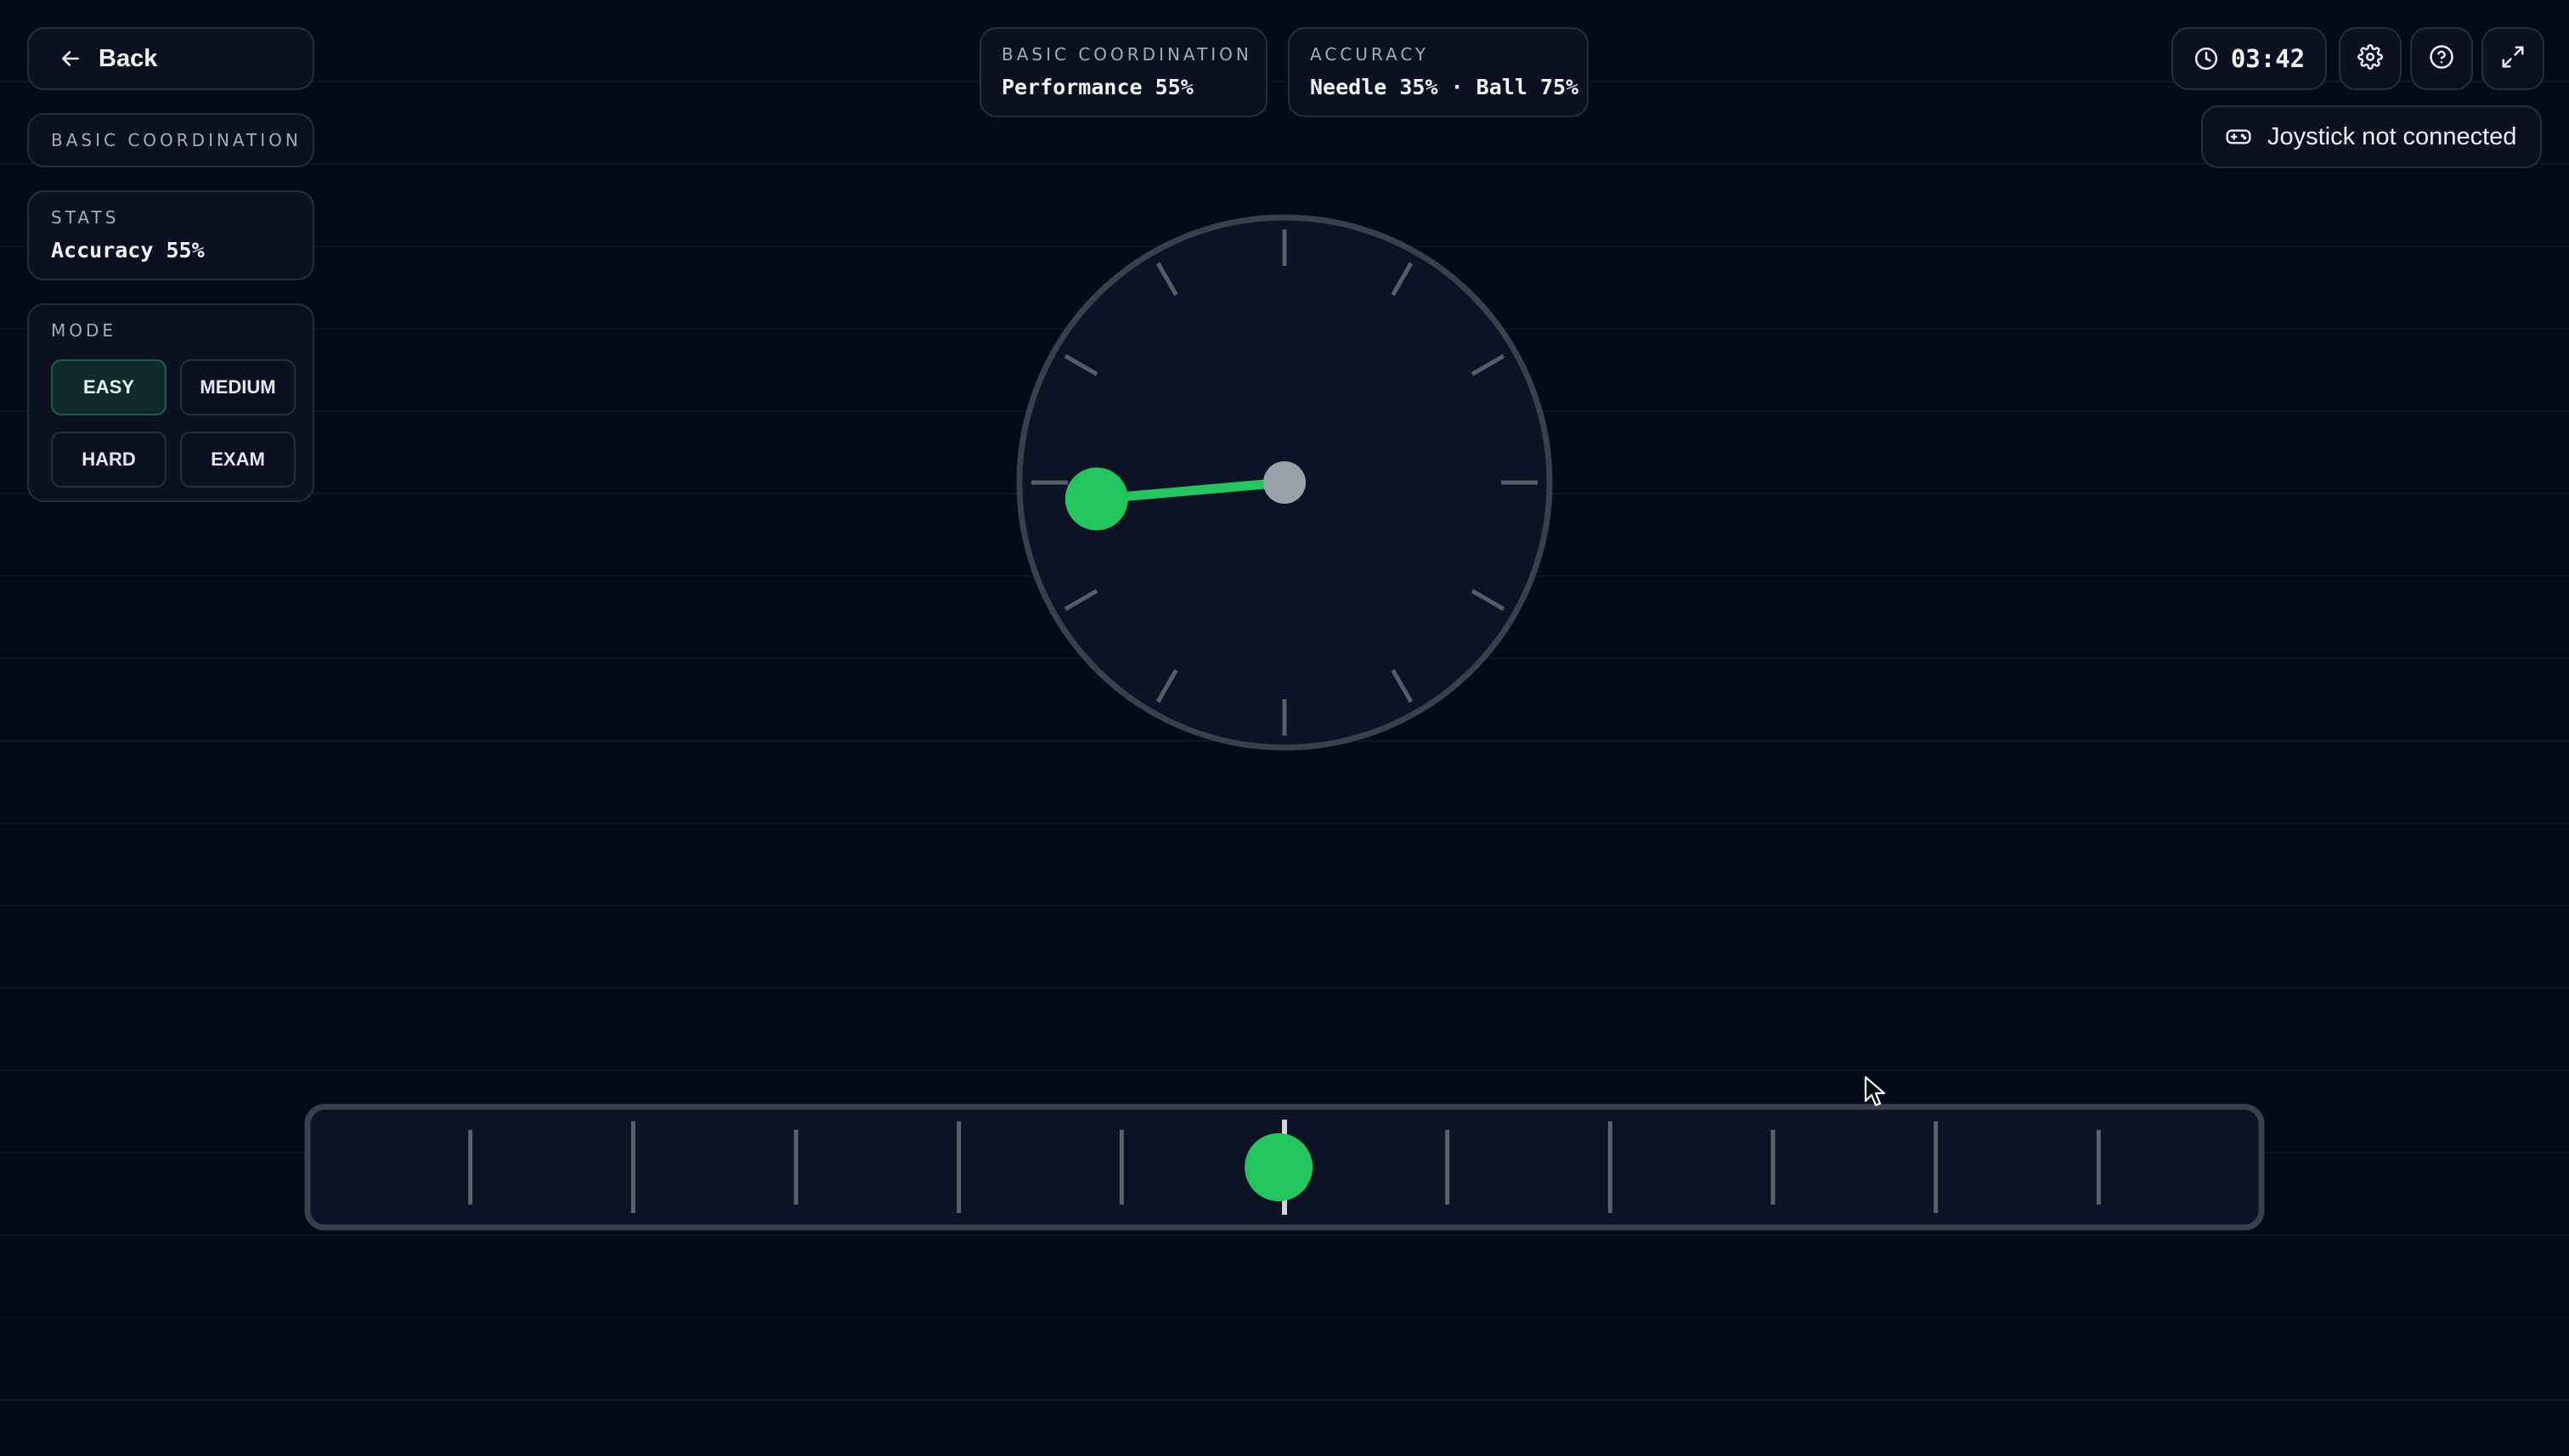  Describe the element at coordinates (1444, 87) in the screenshot. I see `accuracy-value: Needle 35% · Ball 75%` at that location.